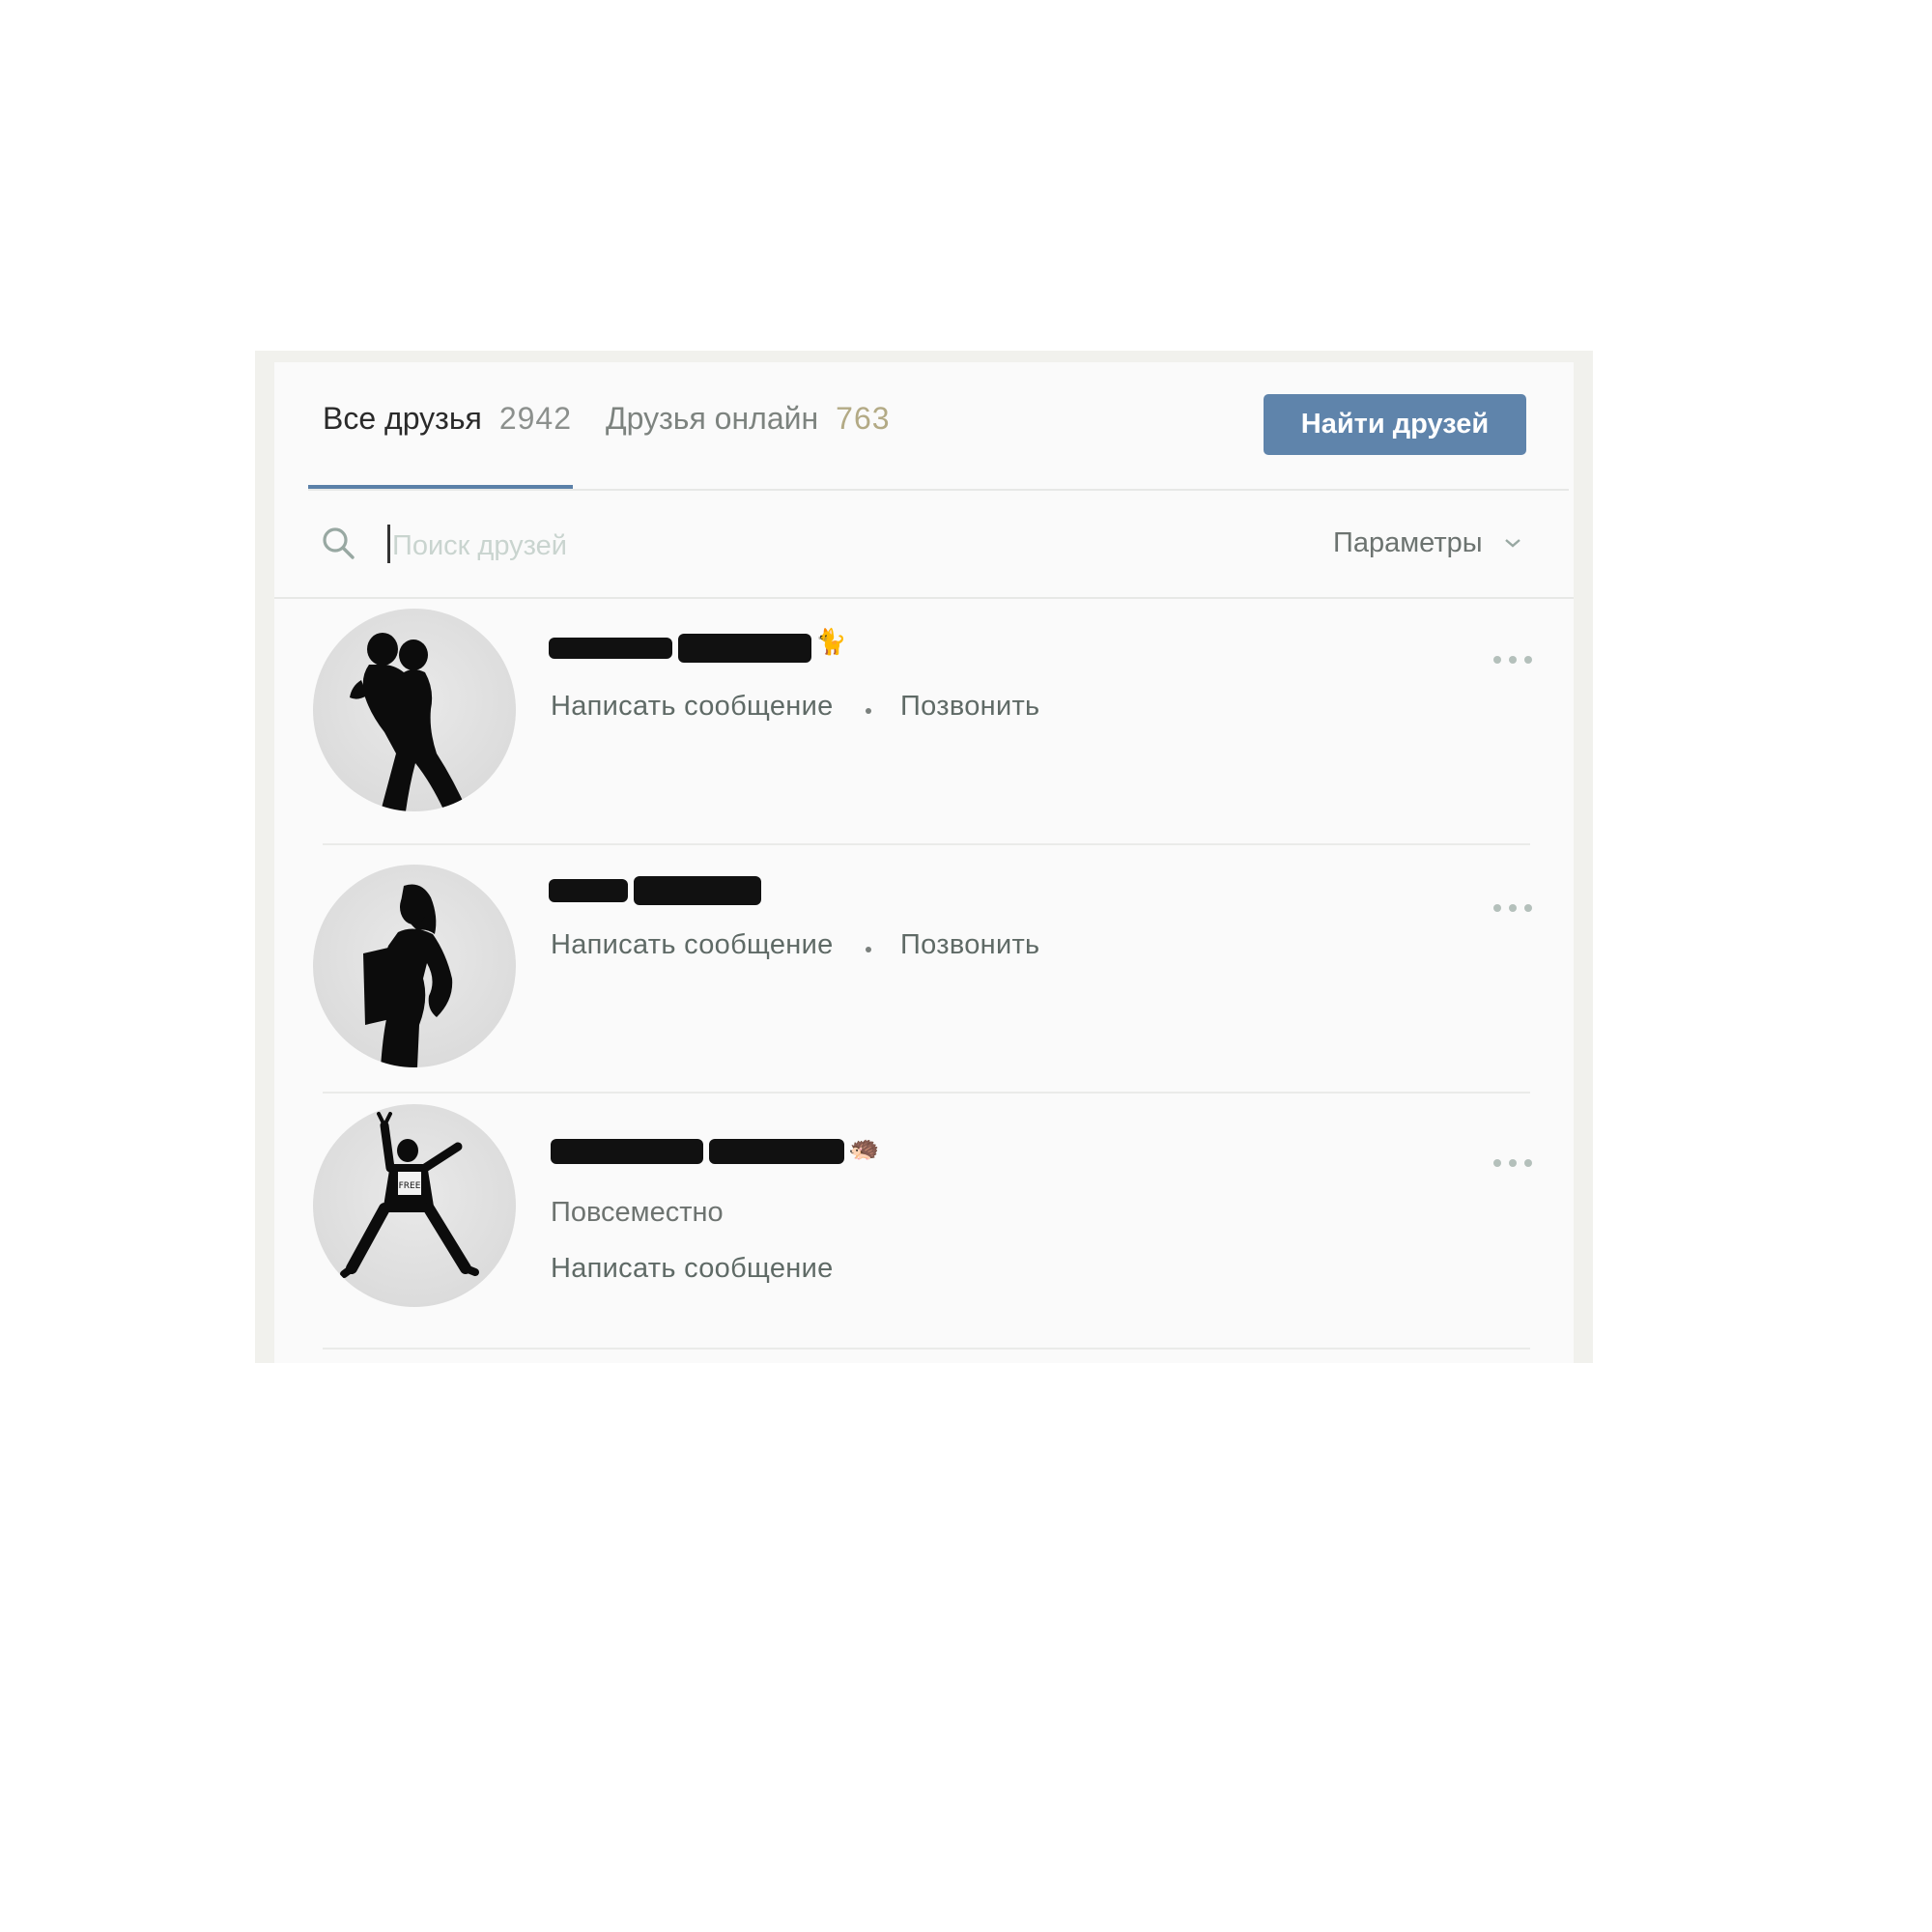 This screenshot has width=1932, height=1932. I want to click on friend-row: FREE 🦔 Повсеместно Написать сообщение, so click(924, 1227).